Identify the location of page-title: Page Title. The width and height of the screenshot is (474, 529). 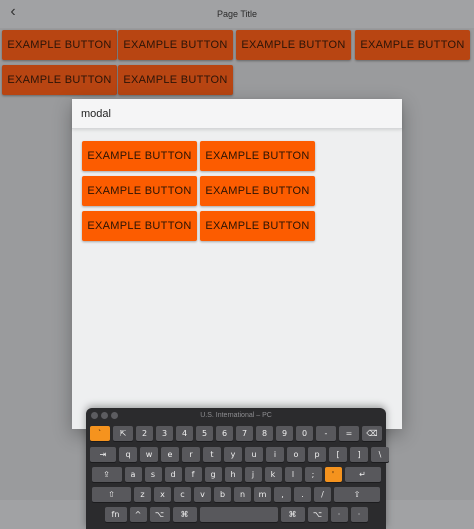
(237, 14).